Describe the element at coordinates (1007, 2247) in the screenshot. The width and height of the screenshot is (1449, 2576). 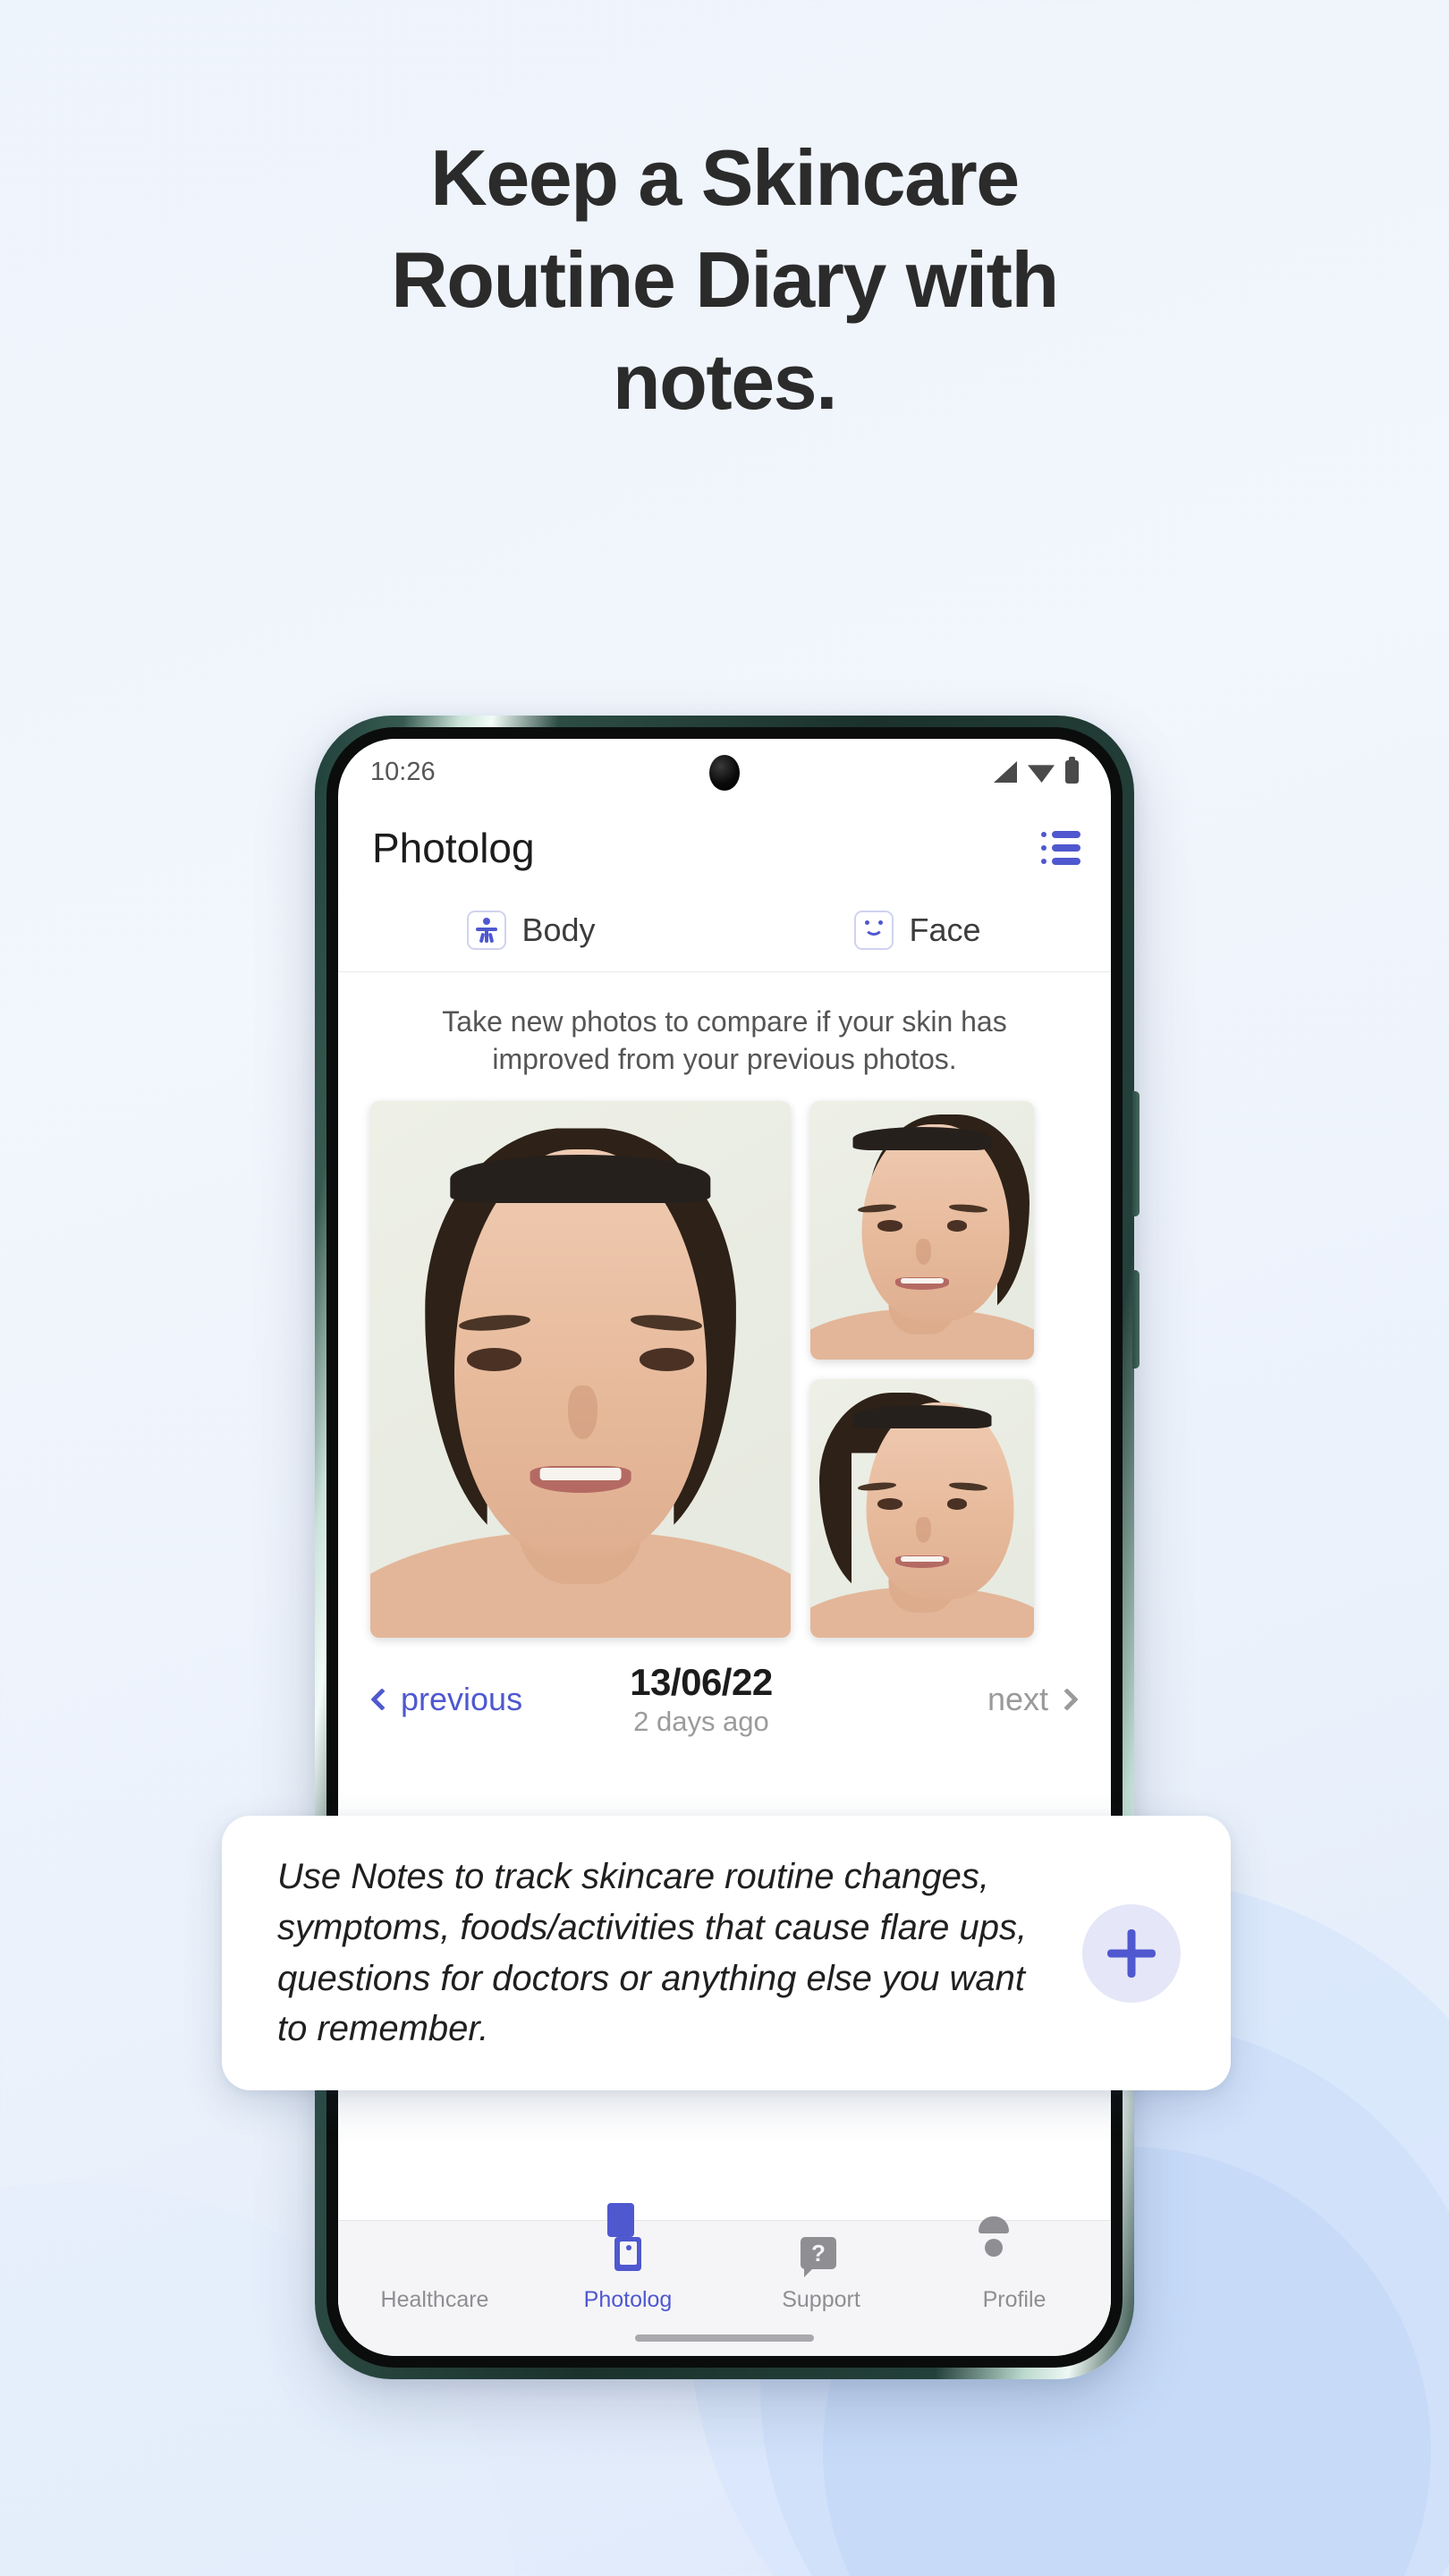
I see `person-icon` at that location.